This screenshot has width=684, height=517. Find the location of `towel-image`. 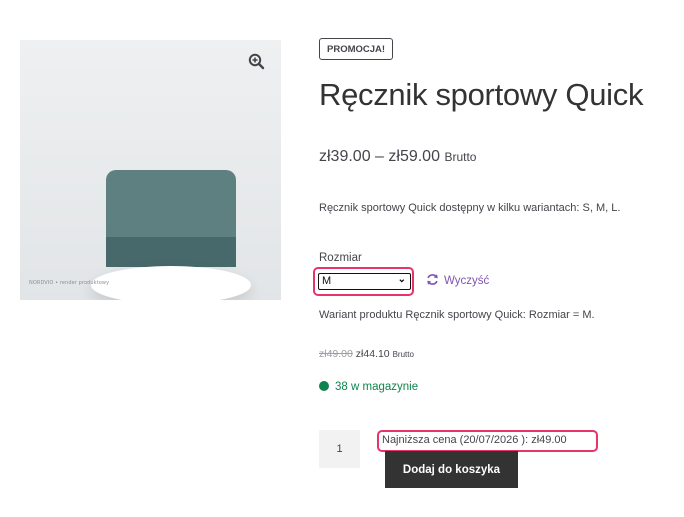

towel-image is located at coordinates (171, 218).